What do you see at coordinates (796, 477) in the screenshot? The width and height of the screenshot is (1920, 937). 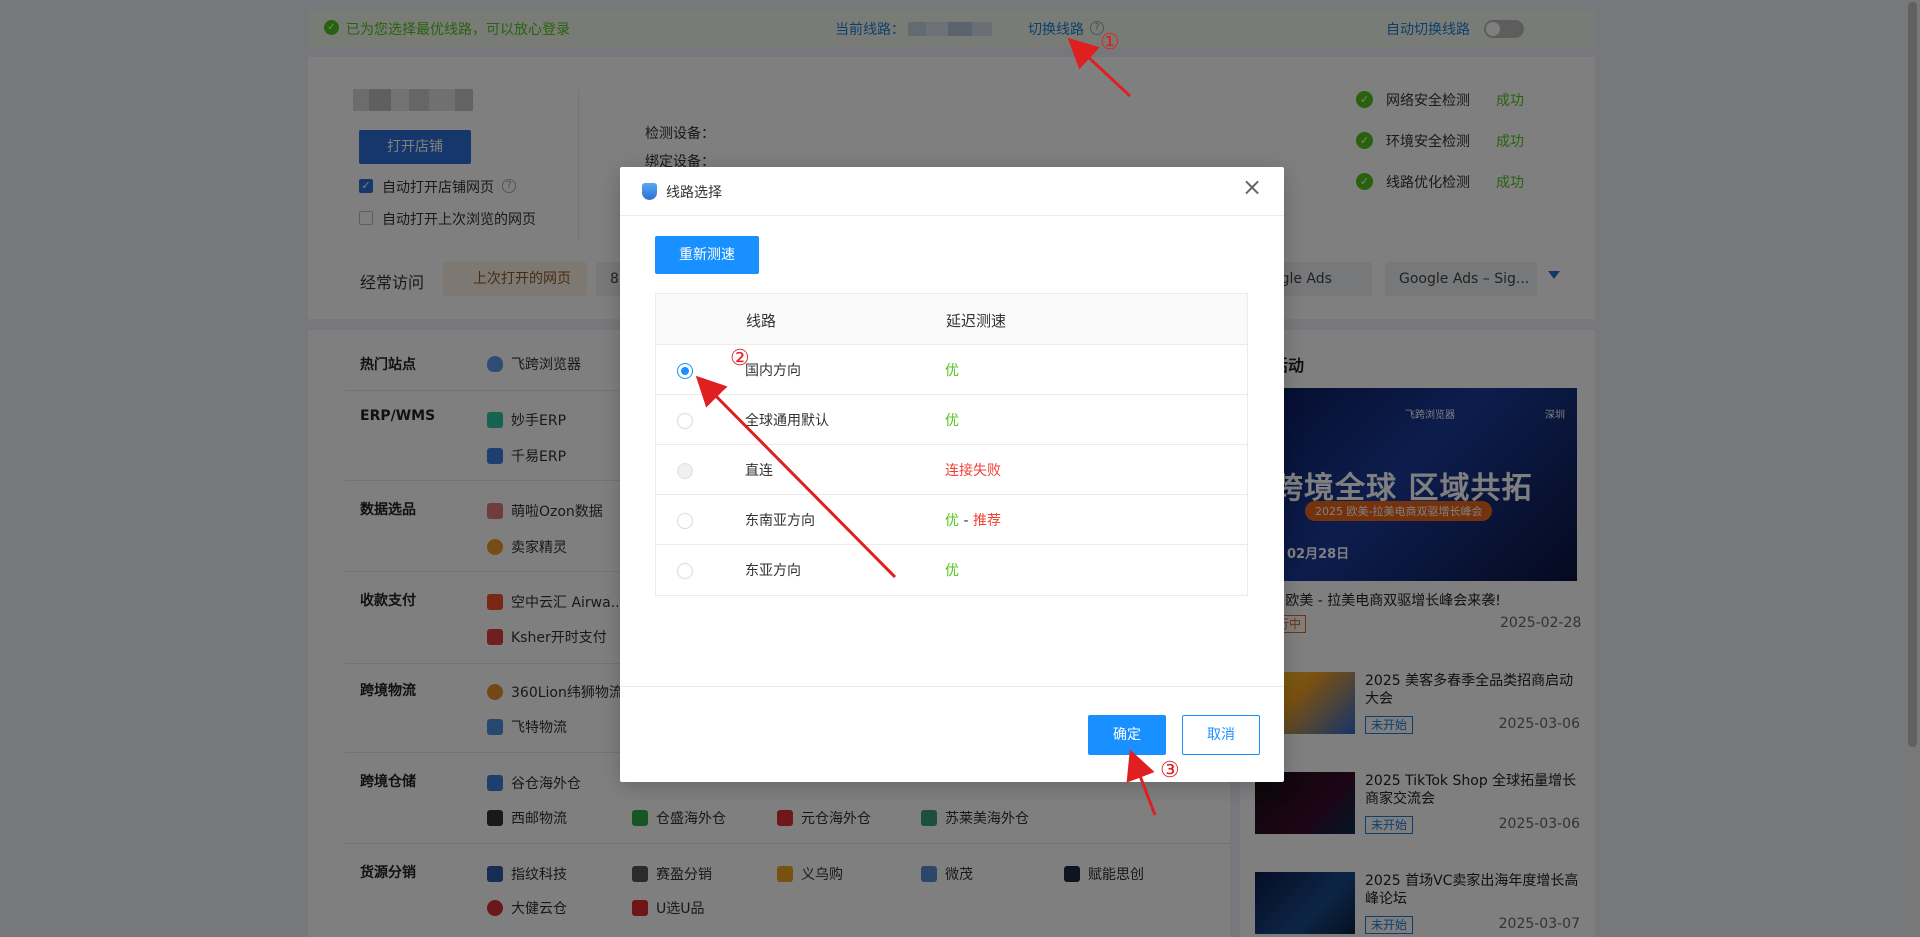 I see `arrow-to-domestic-radio` at bounding box center [796, 477].